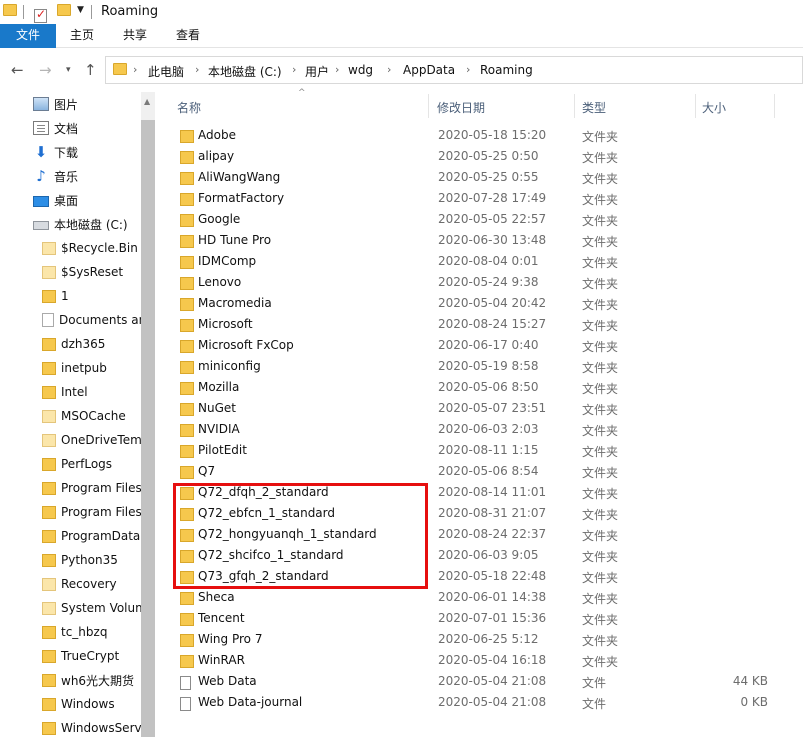 The width and height of the screenshot is (803, 737). I want to click on file-row: miniconfig 2020-05-19 8:58 文件夹, so click(479, 367).